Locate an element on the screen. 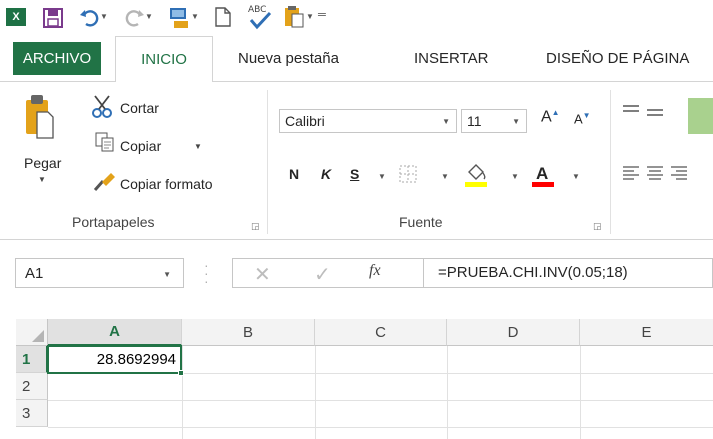  copy-screen-icon is located at coordinates (179, 18).